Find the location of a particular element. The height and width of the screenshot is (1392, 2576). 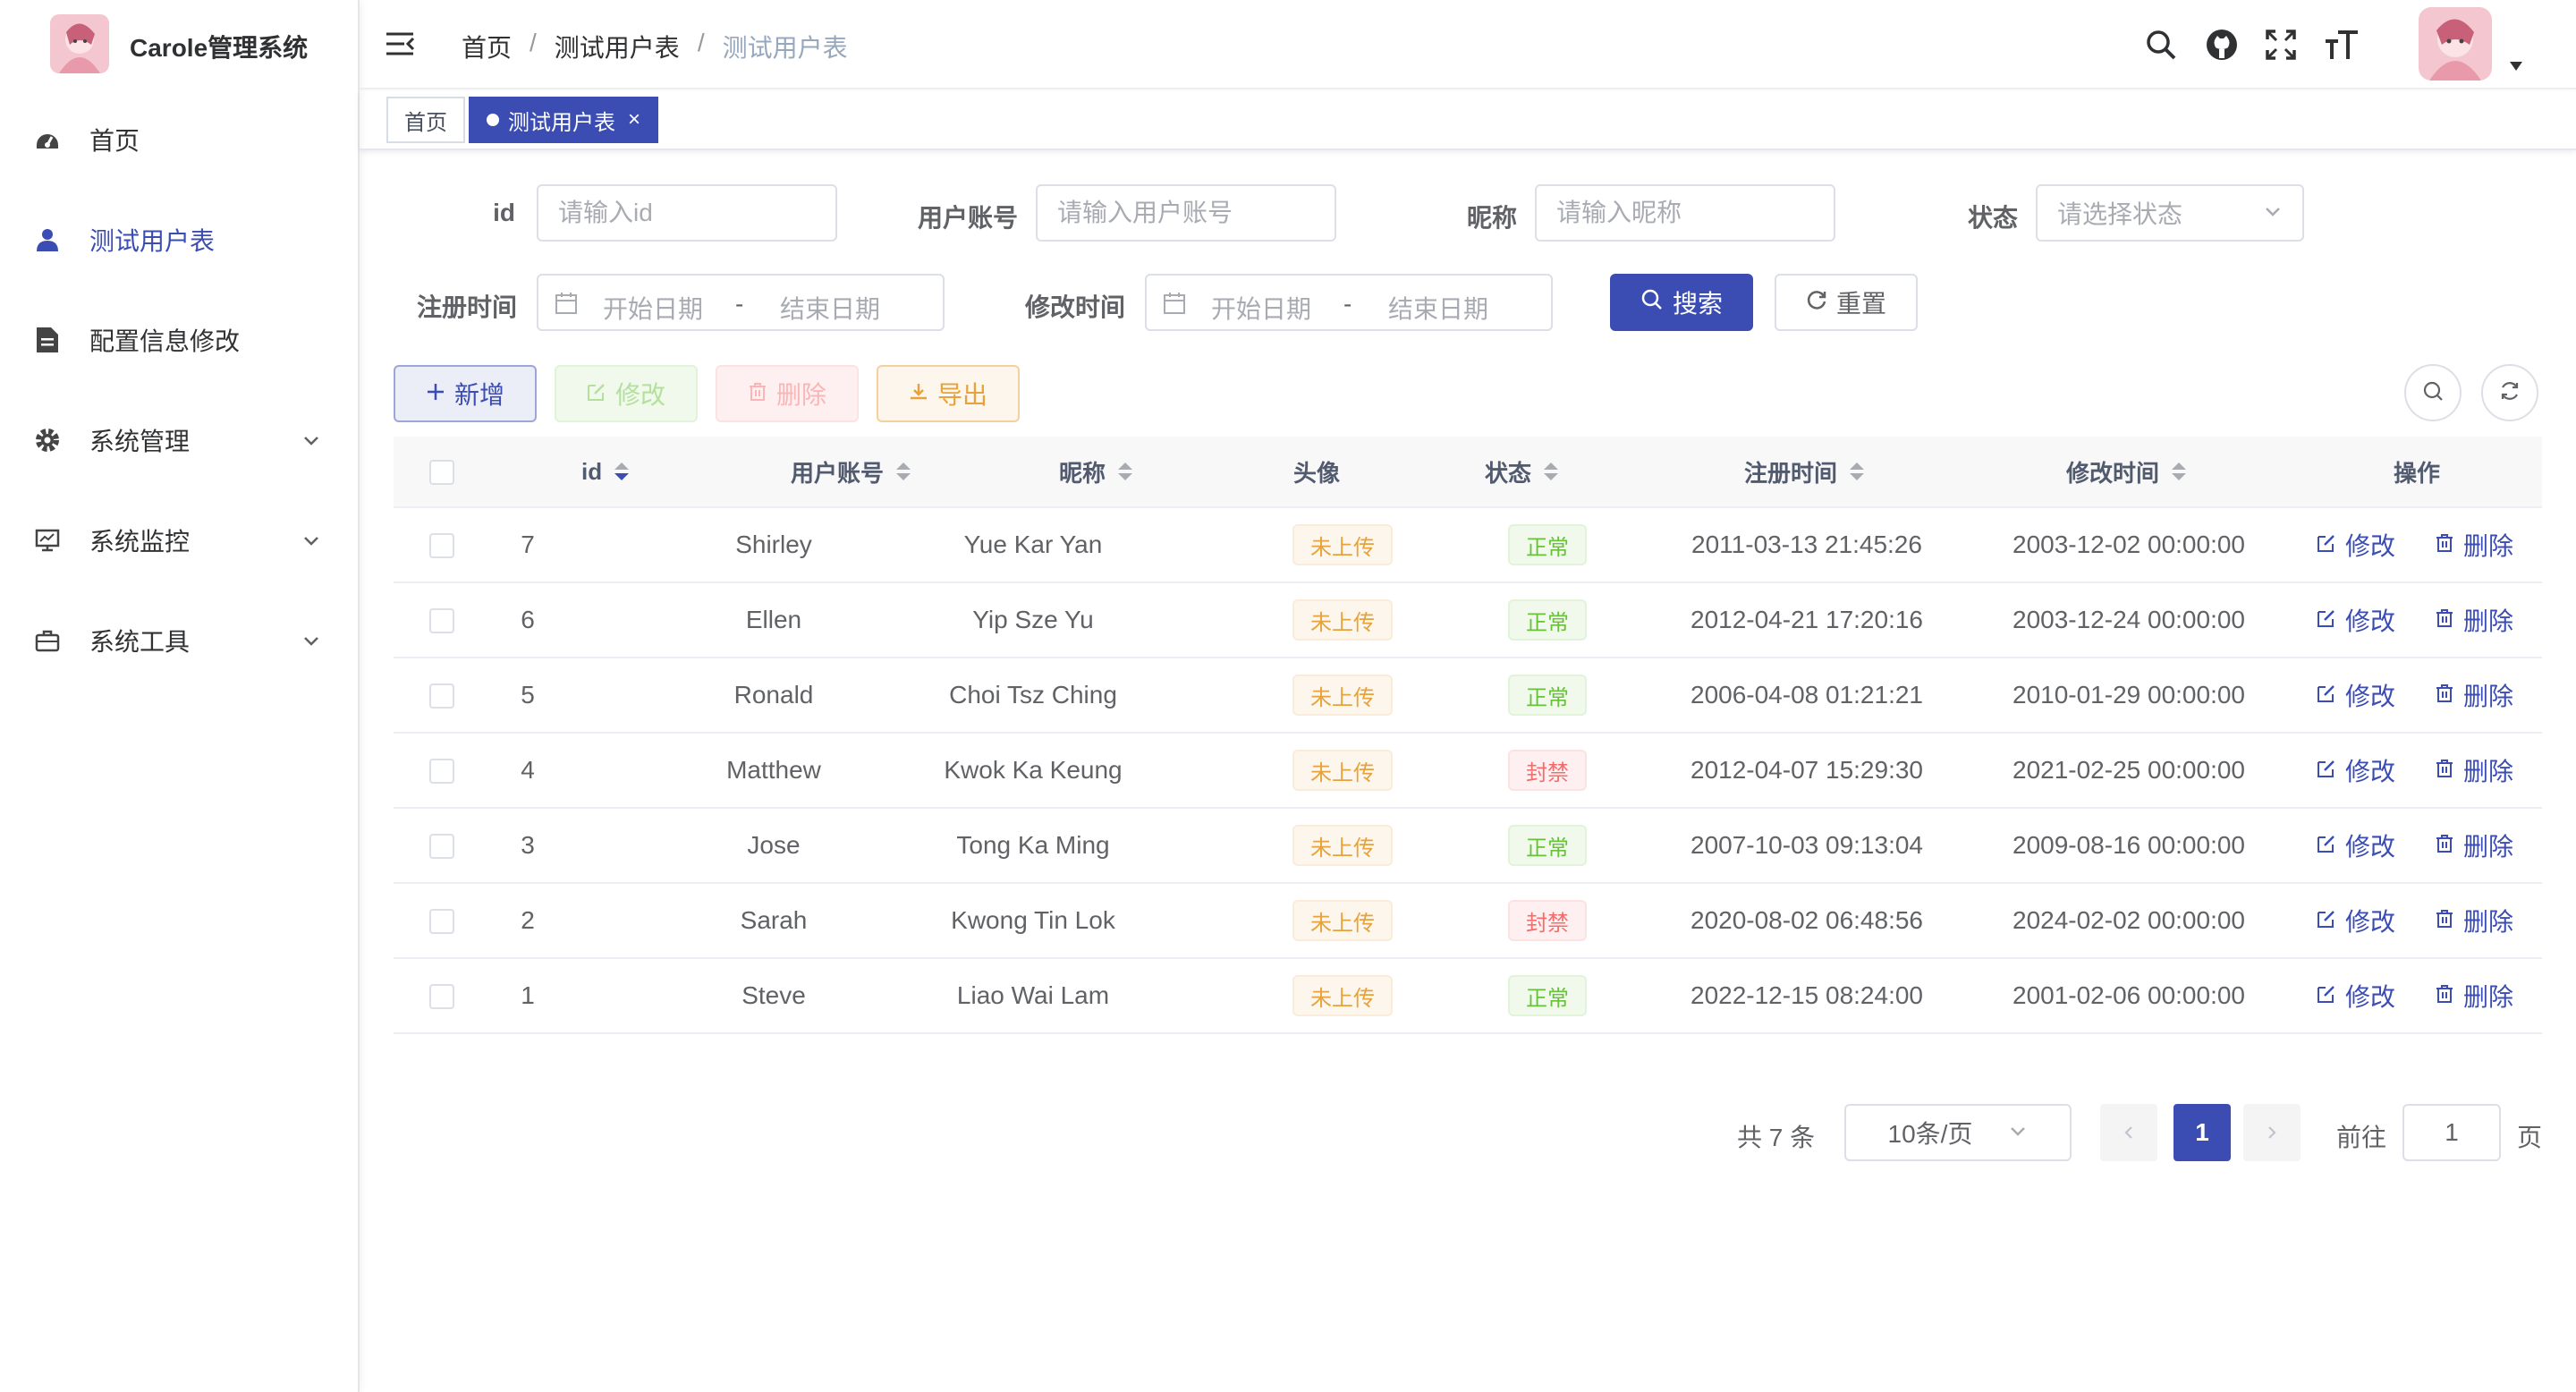

col-header-nickname: 昵称 is located at coordinates (1096, 471).